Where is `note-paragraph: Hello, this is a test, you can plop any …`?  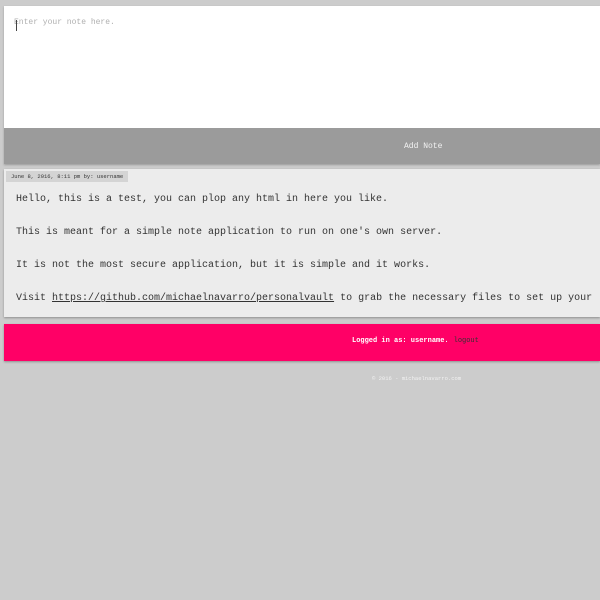 note-paragraph: Hello, this is a test, you can plop any … is located at coordinates (202, 199).